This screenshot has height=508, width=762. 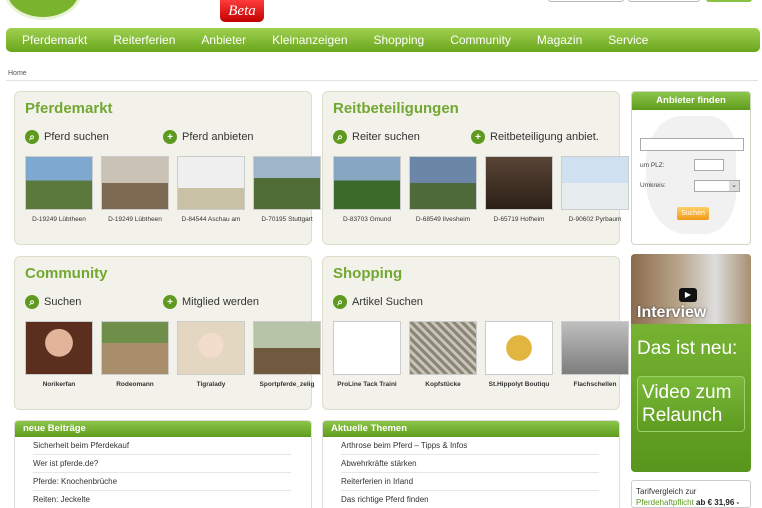 I want to click on list-item: Norikerfan, so click(x=59, y=354).